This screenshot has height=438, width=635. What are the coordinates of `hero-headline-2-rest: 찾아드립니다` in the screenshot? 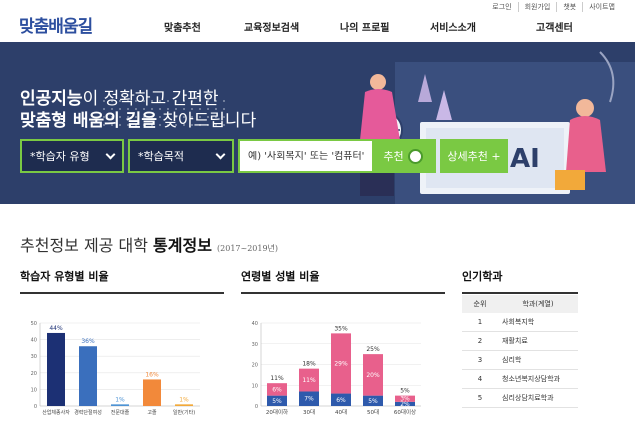 It's located at (206, 121).